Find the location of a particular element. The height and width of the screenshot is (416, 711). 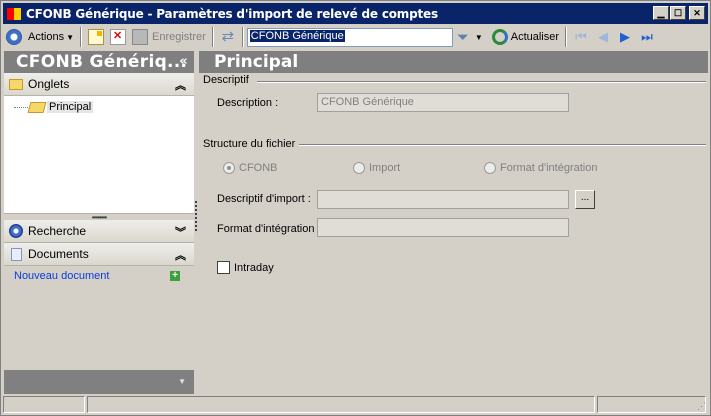

recherche-label: Recherche is located at coordinates (57, 231).